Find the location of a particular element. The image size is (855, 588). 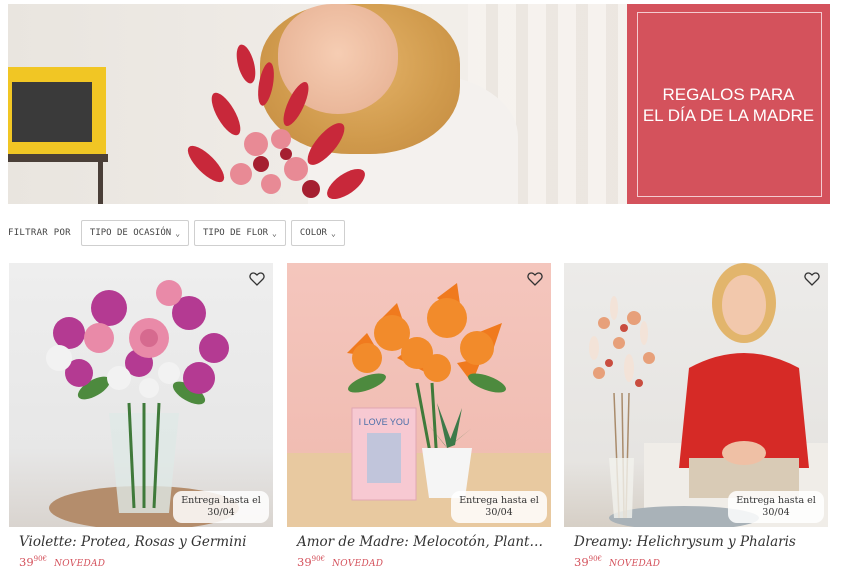

promo-line-2: EL DÍA DE LA MADRE is located at coordinates (728, 115).